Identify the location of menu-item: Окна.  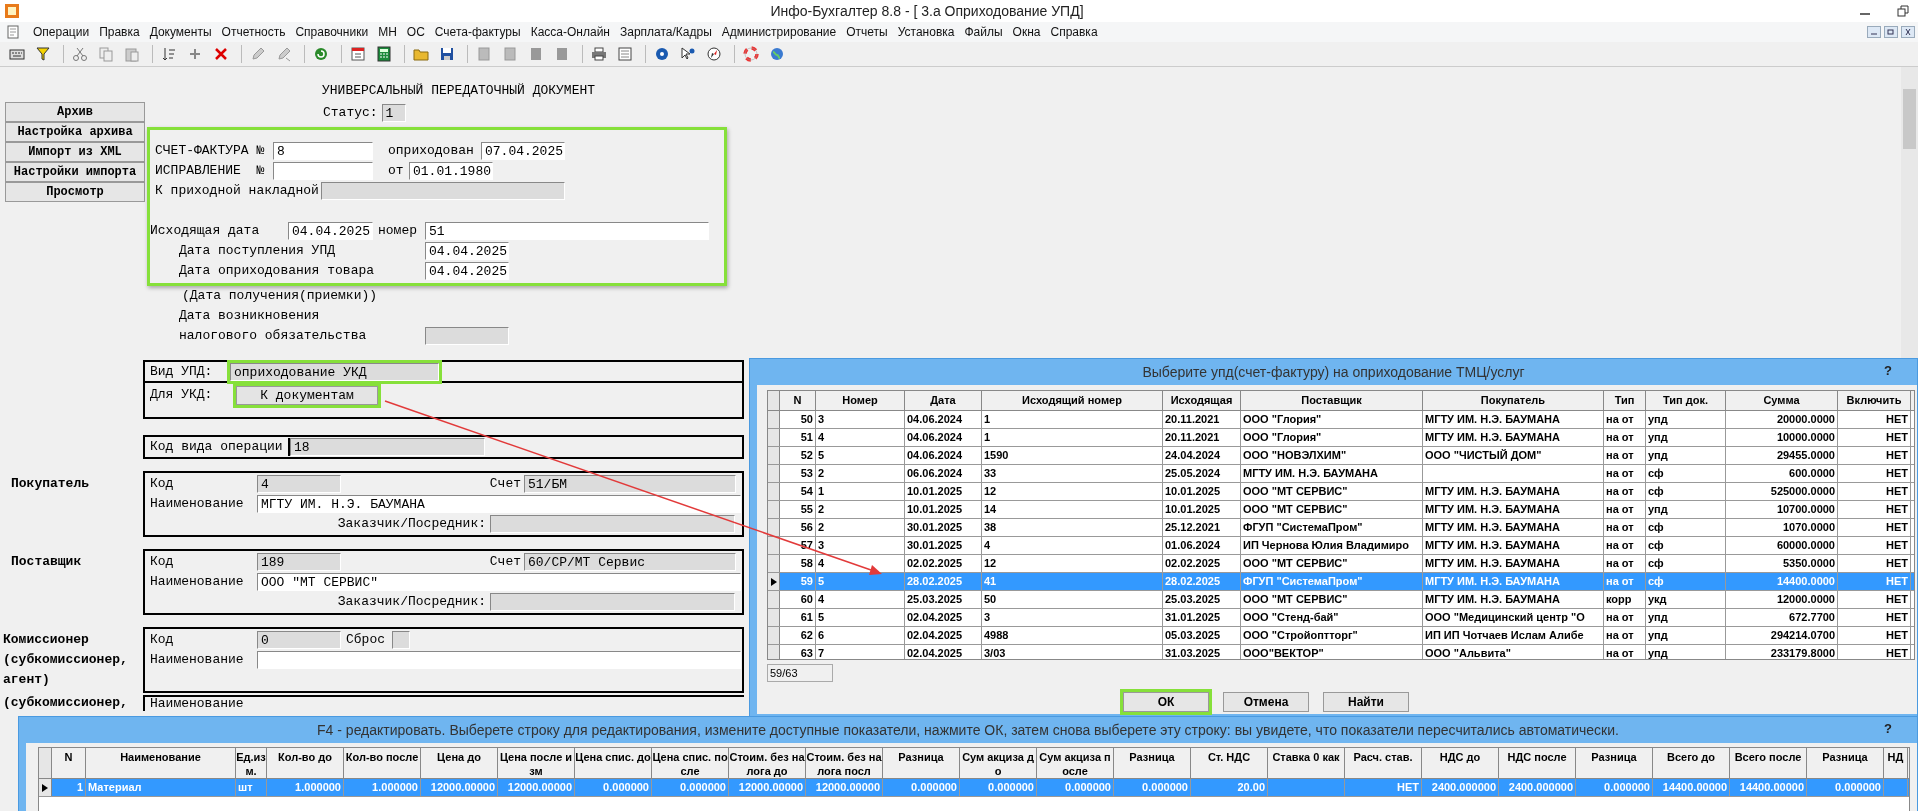
(1026, 32).